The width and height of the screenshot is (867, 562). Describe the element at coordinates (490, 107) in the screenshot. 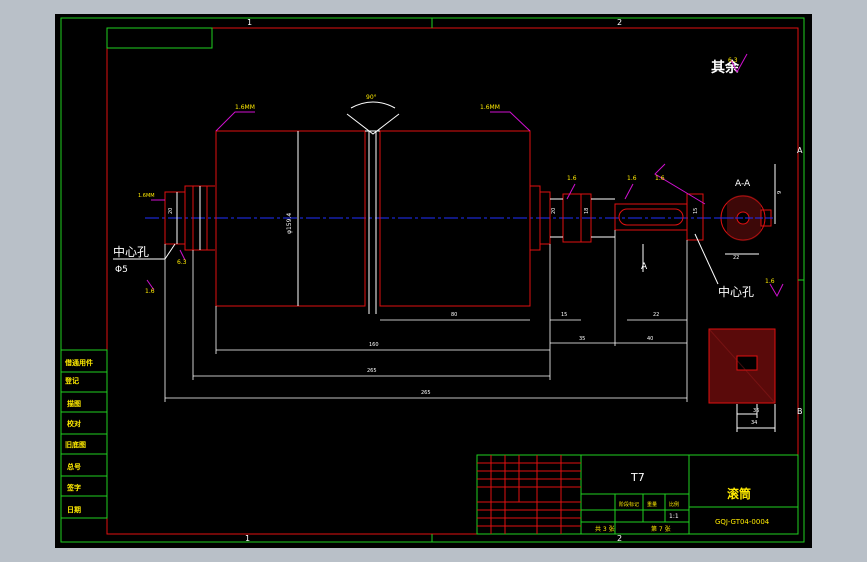

I see `roughness-2: 1.6MM` at that location.